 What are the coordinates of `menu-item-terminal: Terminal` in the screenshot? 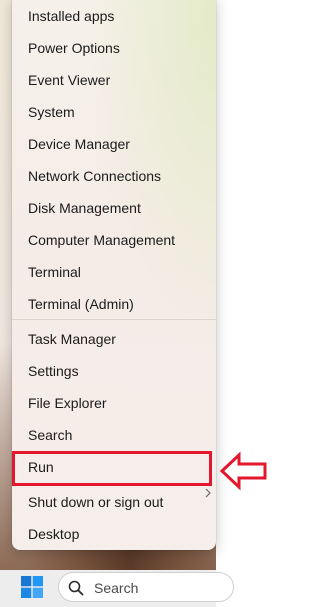 It's located at (54, 272).